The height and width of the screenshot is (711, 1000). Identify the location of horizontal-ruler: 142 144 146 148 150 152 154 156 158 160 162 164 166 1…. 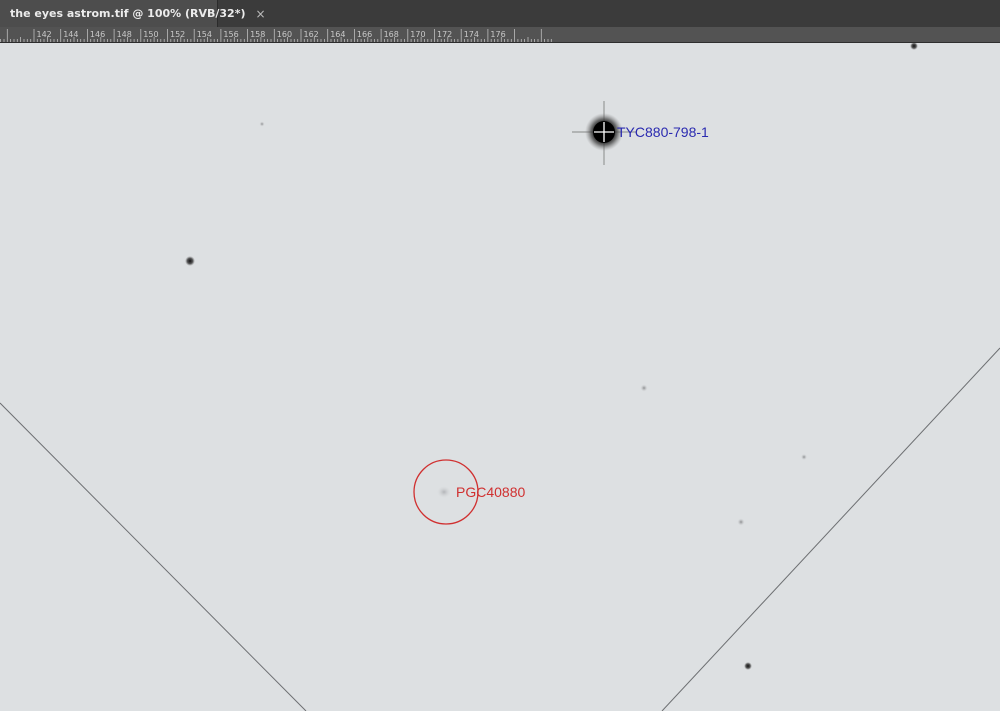
(500, 35).